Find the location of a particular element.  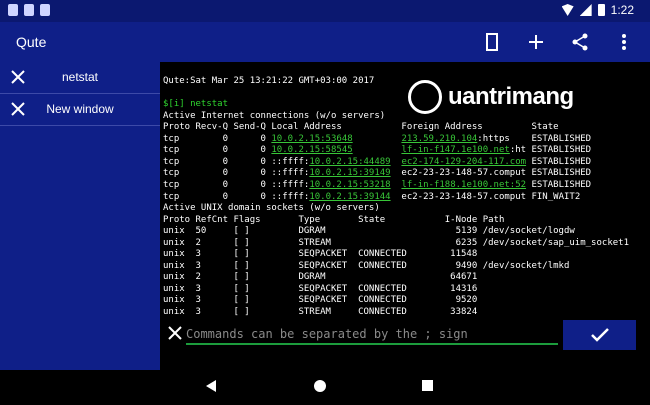

tab-label: netstat is located at coordinates (80, 77).